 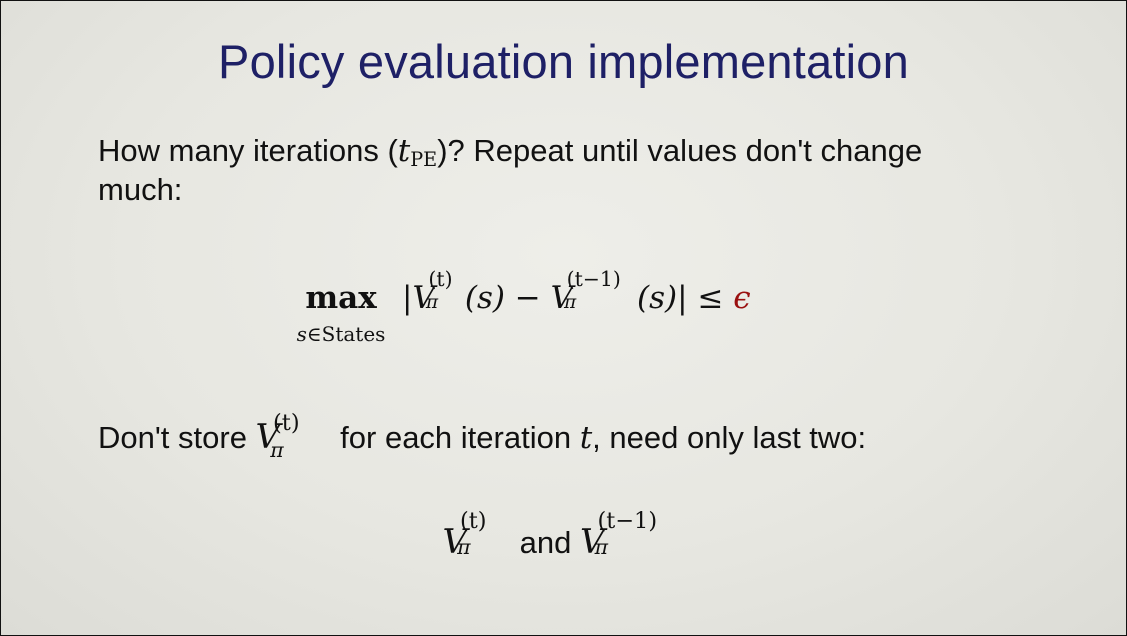 What do you see at coordinates (341, 298) in the screenshot?
I see `max-operator: max` at bounding box center [341, 298].